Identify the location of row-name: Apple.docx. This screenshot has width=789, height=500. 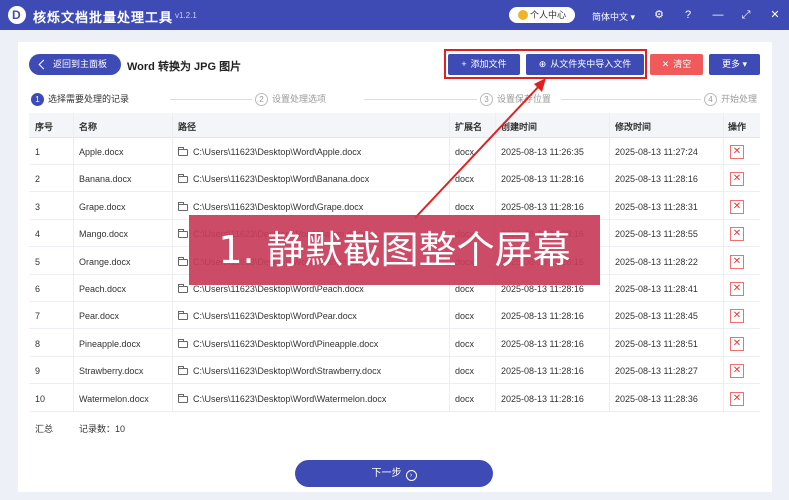
(101, 152).